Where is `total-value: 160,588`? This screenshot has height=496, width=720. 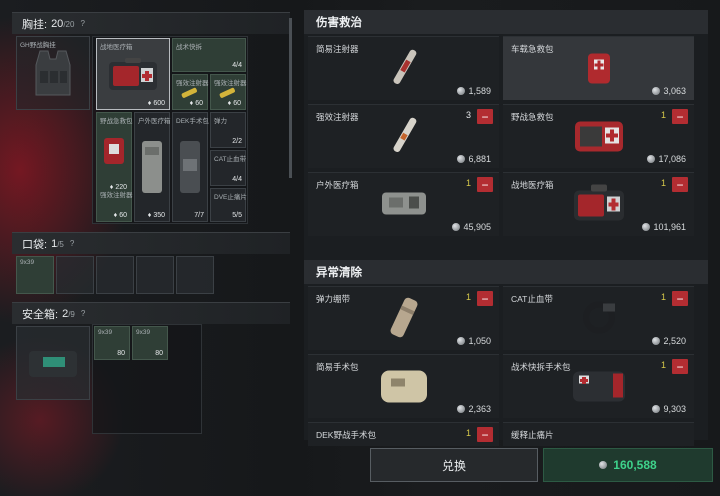
total-value: 160,588 is located at coordinates (635, 465).